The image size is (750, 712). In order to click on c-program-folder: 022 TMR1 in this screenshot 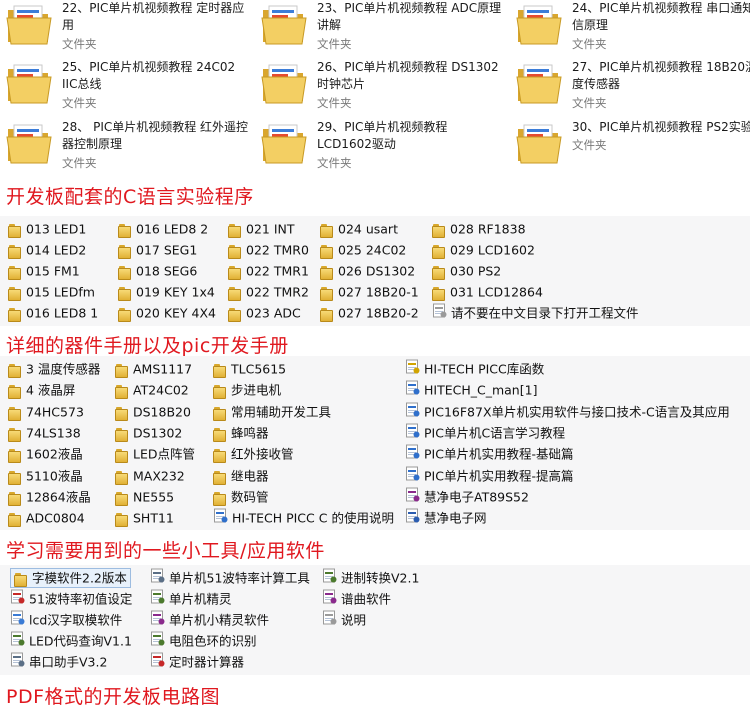, I will do `click(268, 271)`.